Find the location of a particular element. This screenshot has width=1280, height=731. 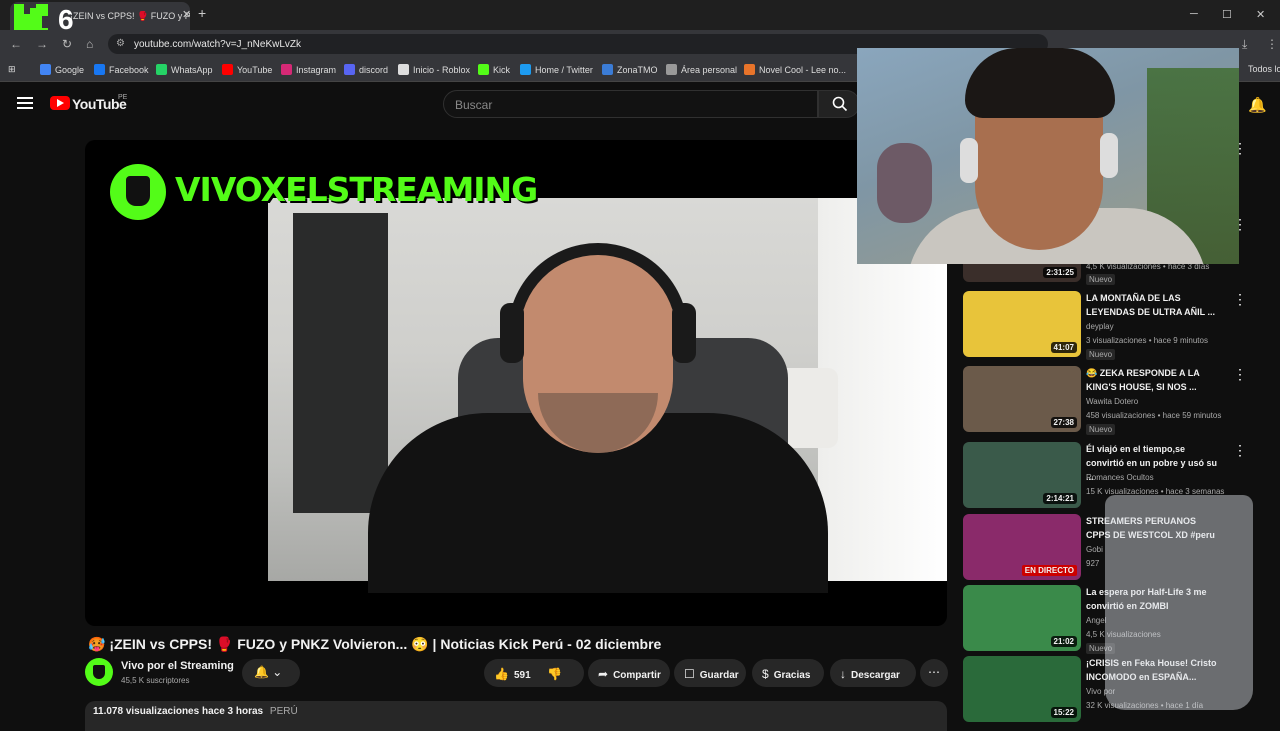

recommendation-meta: 3 visualizaciones • hace 9 minutos is located at coordinates (1147, 340).